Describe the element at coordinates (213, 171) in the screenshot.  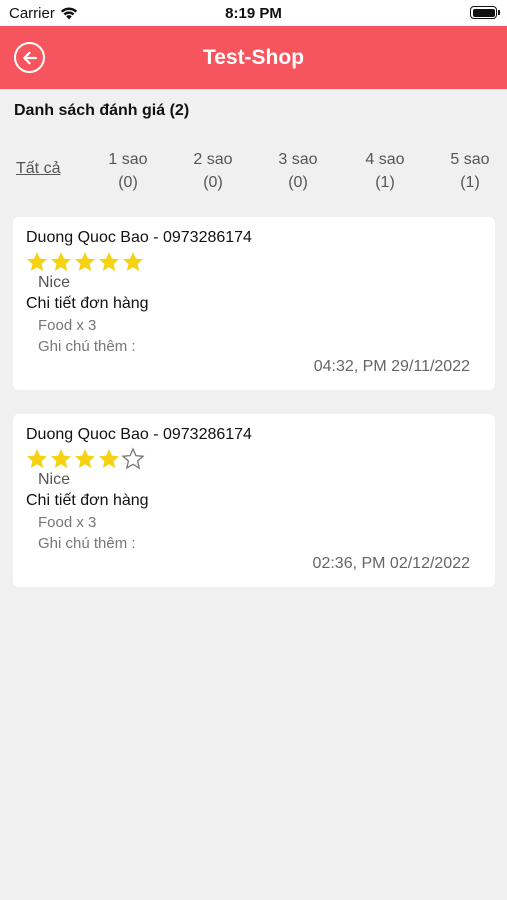
I see `filter-2-star-tab: 2 sao (0)` at that location.